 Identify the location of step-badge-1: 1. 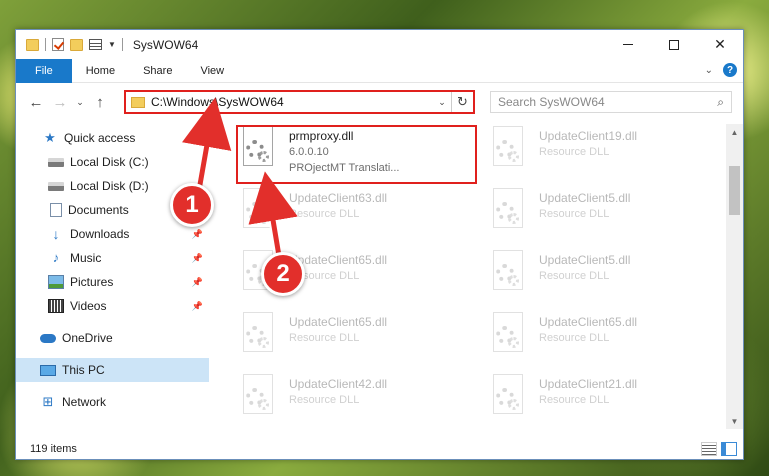
(192, 205).